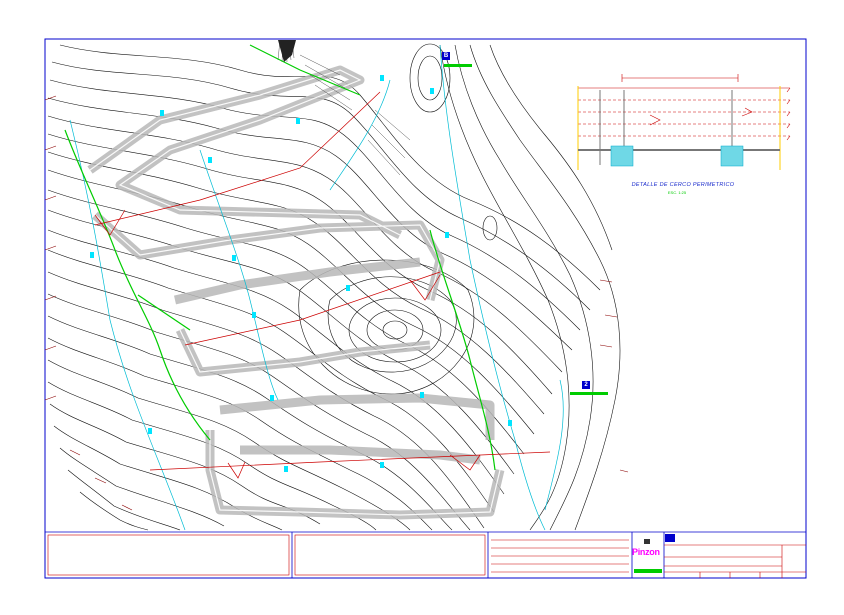 The image size is (844, 615). What do you see at coordinates (683, 185) in the screenshot?
I see `detail-title: DETALLE DE CERCO PERIMETRICO` at bounding box center [683, 185].